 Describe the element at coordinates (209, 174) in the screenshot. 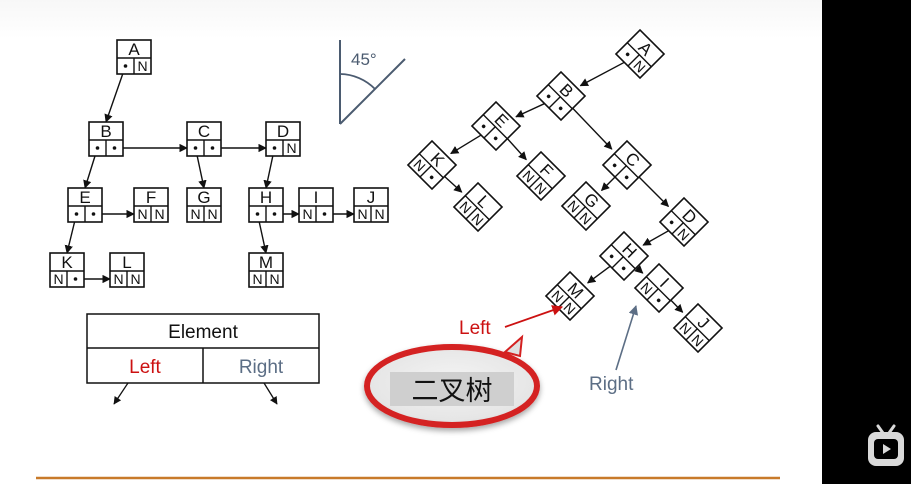

I see `tree-edges` at that location.